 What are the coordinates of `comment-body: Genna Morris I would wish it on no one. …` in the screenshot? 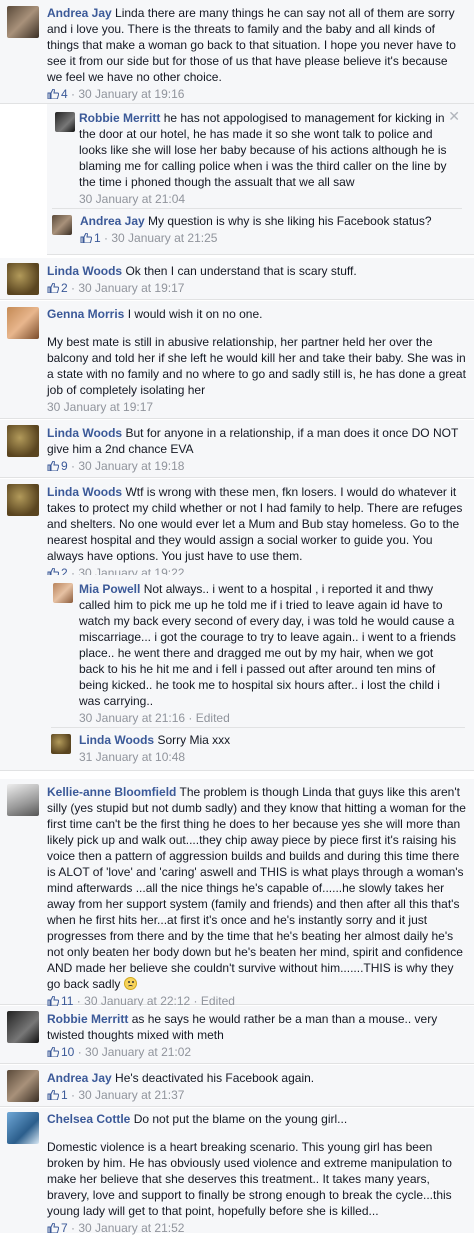 It's located at (256, 360).